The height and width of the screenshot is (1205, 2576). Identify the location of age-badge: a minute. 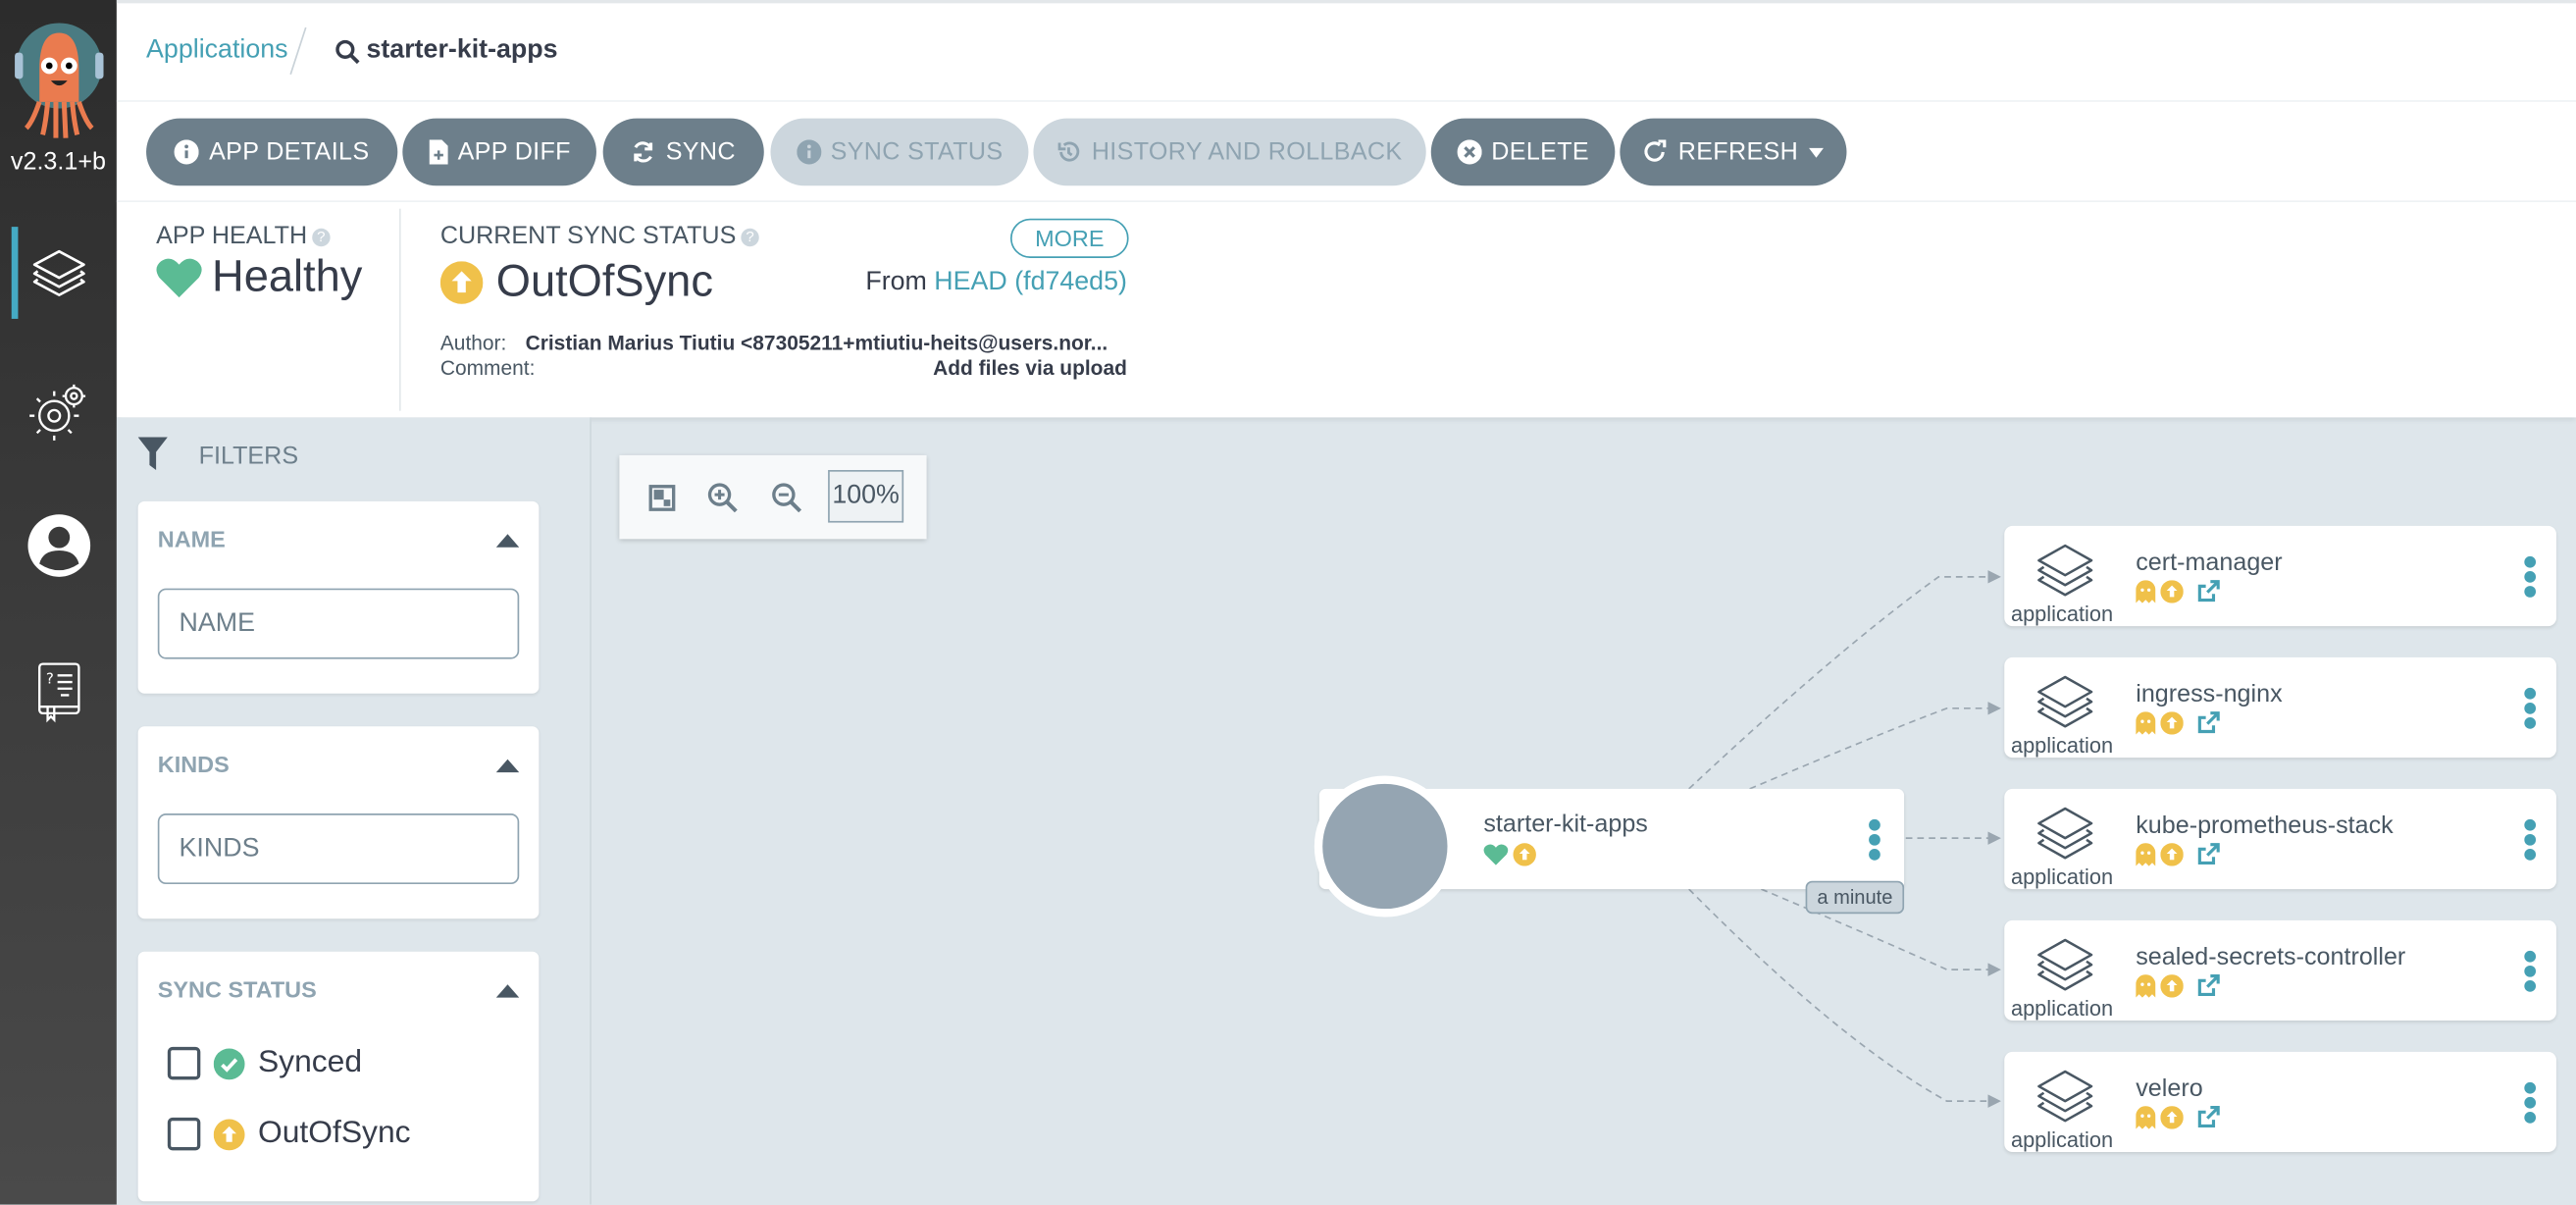
(1855, 897).